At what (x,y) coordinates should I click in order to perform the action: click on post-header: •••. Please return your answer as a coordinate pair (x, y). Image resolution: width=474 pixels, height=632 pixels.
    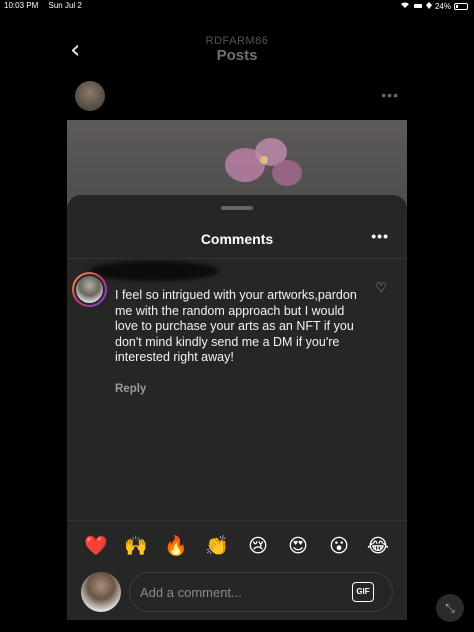
    Looking at the image, I should click on (240, 96).